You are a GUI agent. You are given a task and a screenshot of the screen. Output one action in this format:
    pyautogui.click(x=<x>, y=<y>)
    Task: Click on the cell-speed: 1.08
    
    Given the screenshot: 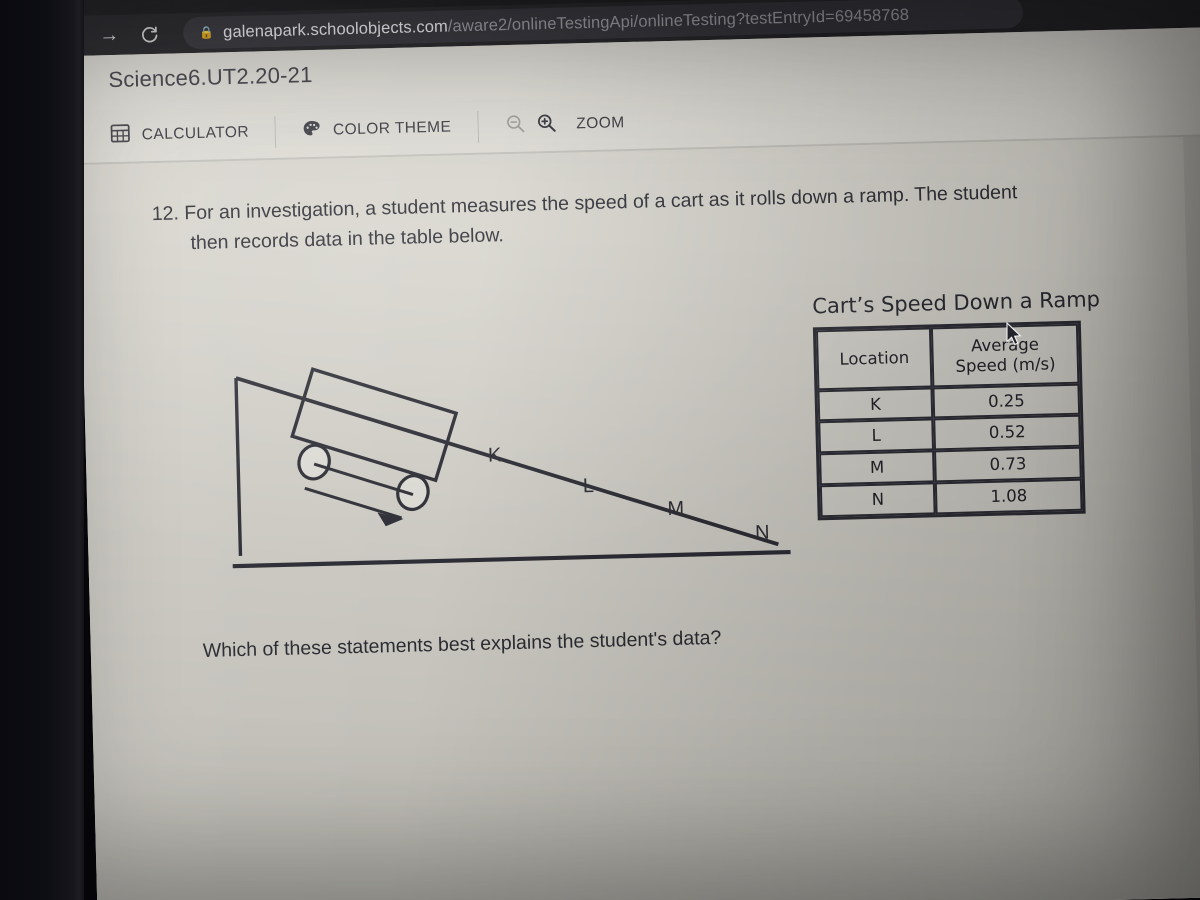 What is the action you would take?
    pyautogui.click(x=1009, y=496)
    